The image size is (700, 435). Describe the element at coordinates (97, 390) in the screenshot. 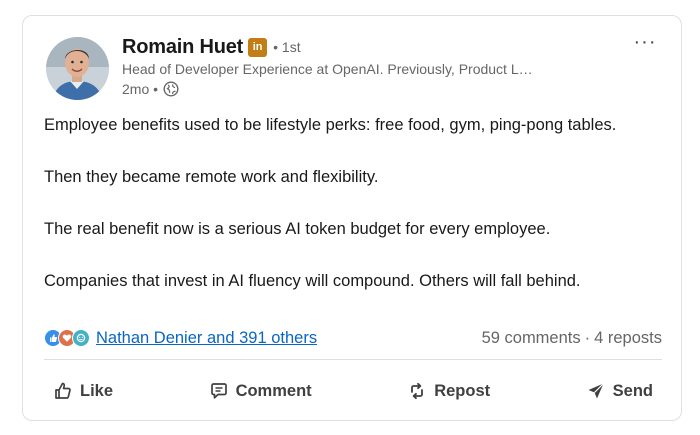

I see `like-label: Like` at that location.